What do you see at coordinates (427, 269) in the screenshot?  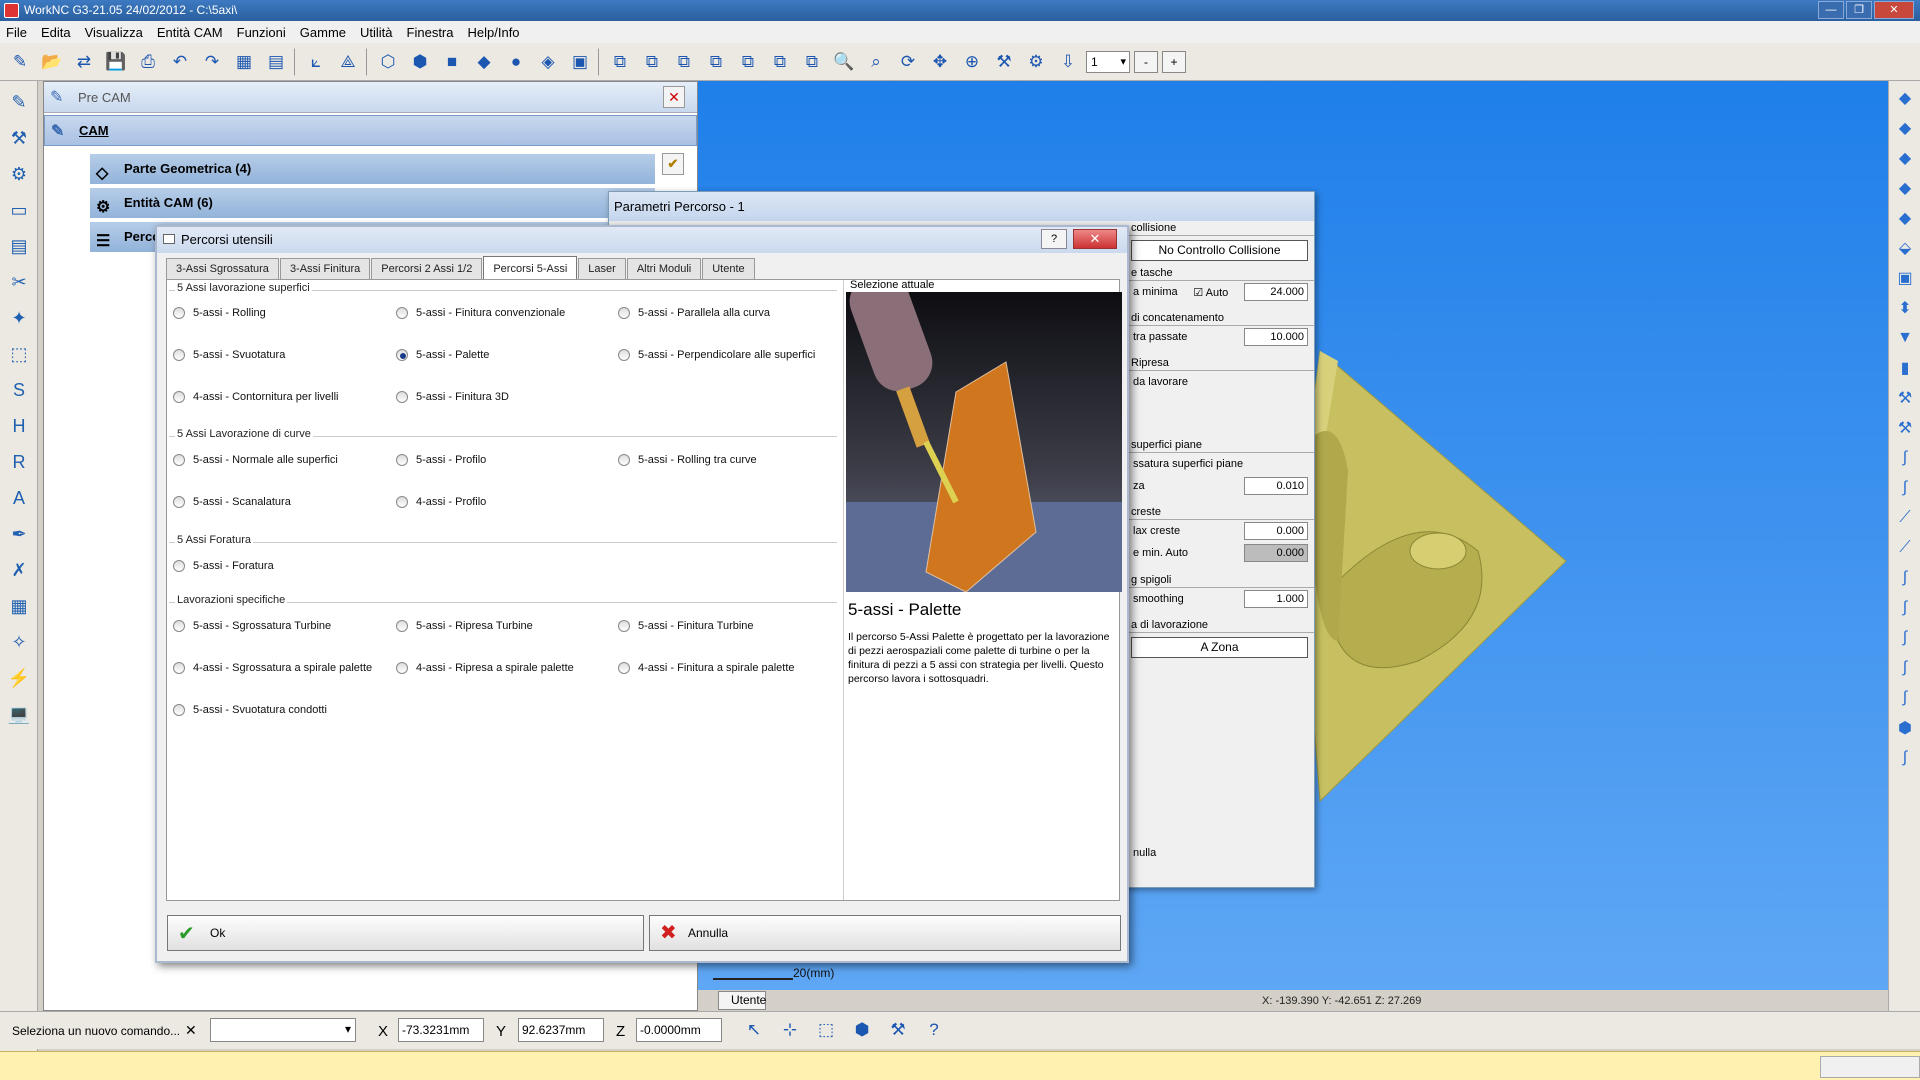 I see `tab-2assi: Percorsi 2 Assi 1/2` at bounding box center [427, 269].